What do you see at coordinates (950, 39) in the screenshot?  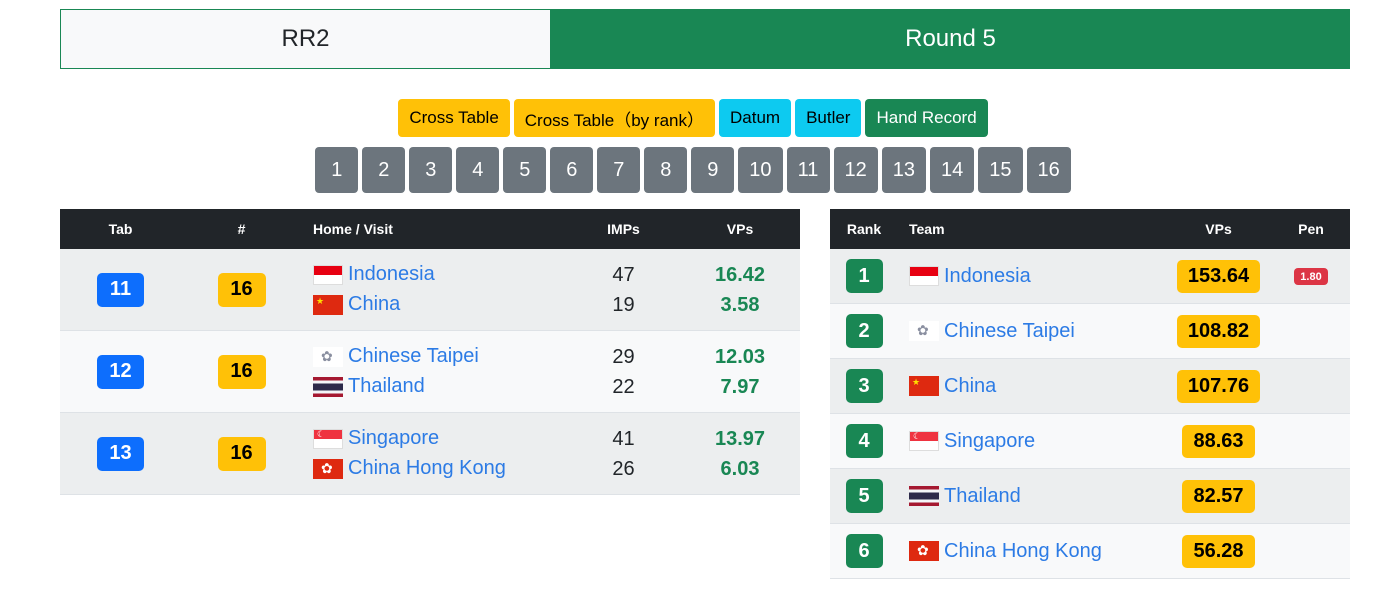 I see `round-title: Round 5` at bounding box center [950, 39].